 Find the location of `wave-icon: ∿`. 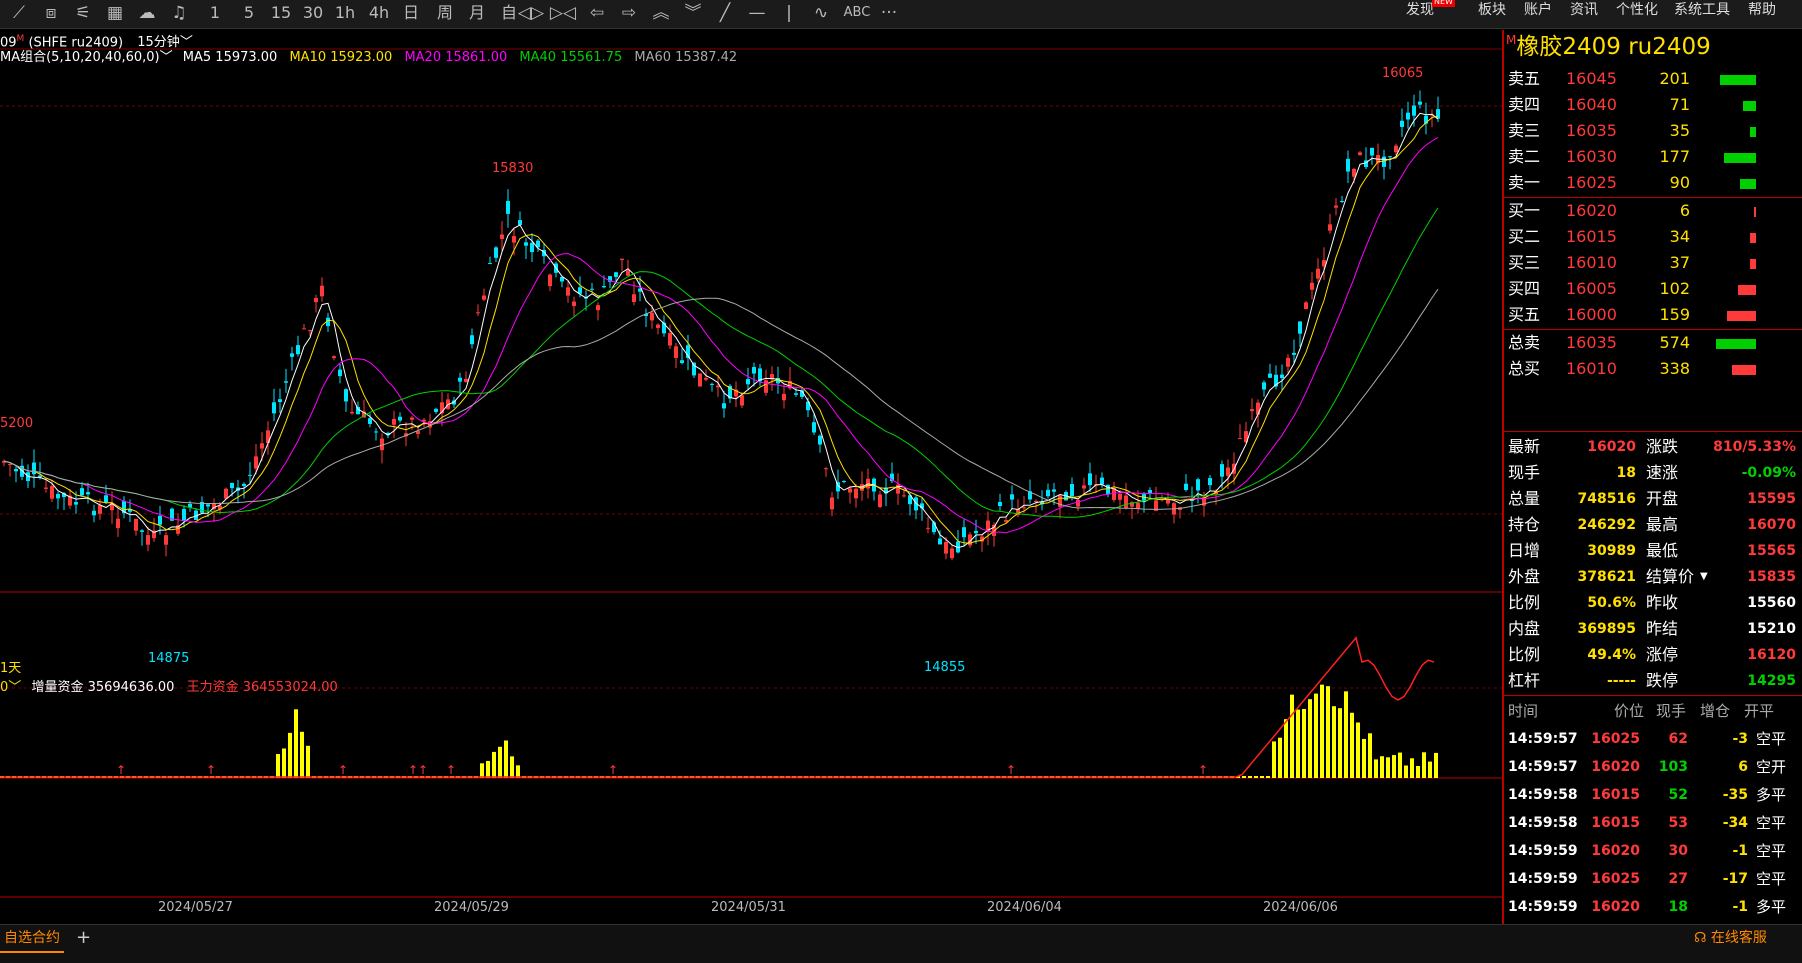

wave-icon: ∿ is located at coordinates (821, 13).